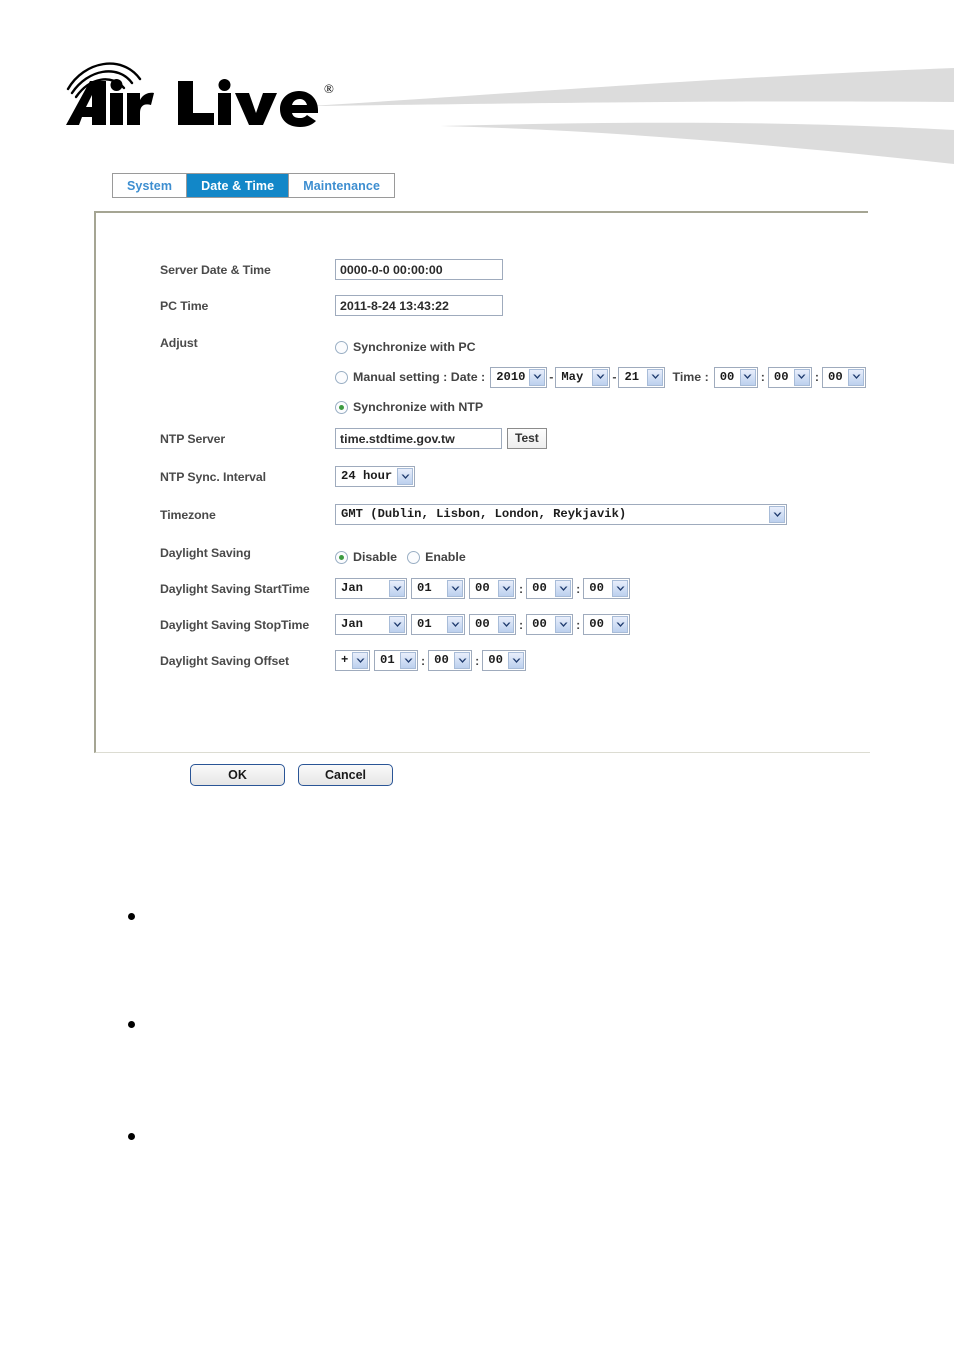 This screenshot has height=1350, width=954. I want to click on dst-stop-day-value: 01, so click(424, 624).